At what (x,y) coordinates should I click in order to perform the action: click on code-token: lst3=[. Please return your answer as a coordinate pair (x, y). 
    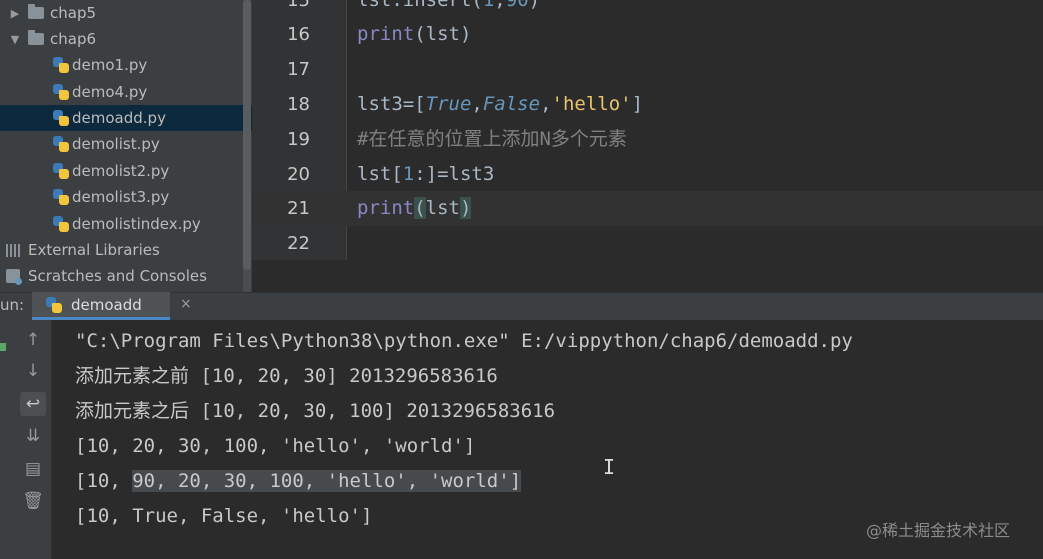
    Looking at the image, I should click on (391, 104).